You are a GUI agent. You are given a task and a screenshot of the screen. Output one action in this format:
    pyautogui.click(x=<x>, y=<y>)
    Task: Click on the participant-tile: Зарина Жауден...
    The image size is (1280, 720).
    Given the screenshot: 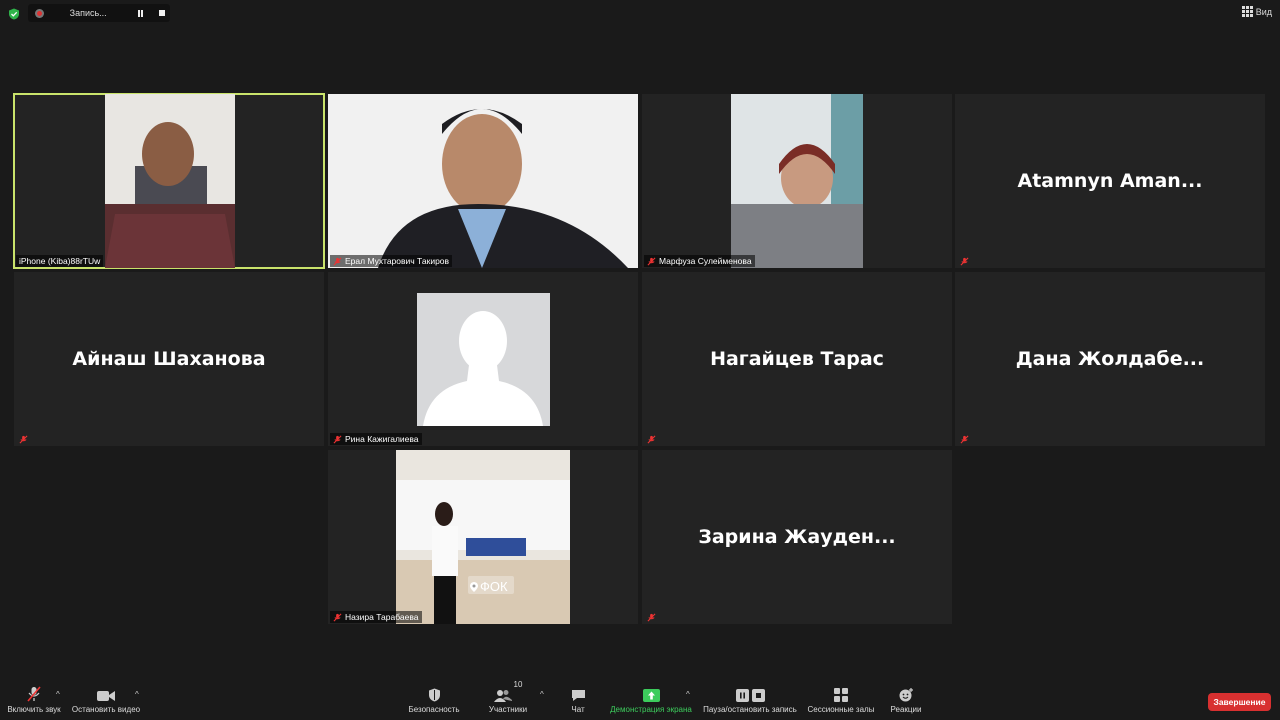 What is the action you would take?
    pyautogui.click(x=797, y=537)
    